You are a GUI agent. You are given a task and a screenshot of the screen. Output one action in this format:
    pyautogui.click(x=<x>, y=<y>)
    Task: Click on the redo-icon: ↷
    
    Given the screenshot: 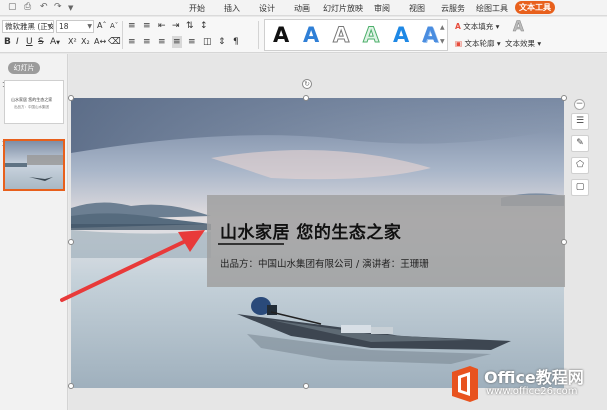 What is the action you would take?
    pyautogui.click(x=58, y=7)
    